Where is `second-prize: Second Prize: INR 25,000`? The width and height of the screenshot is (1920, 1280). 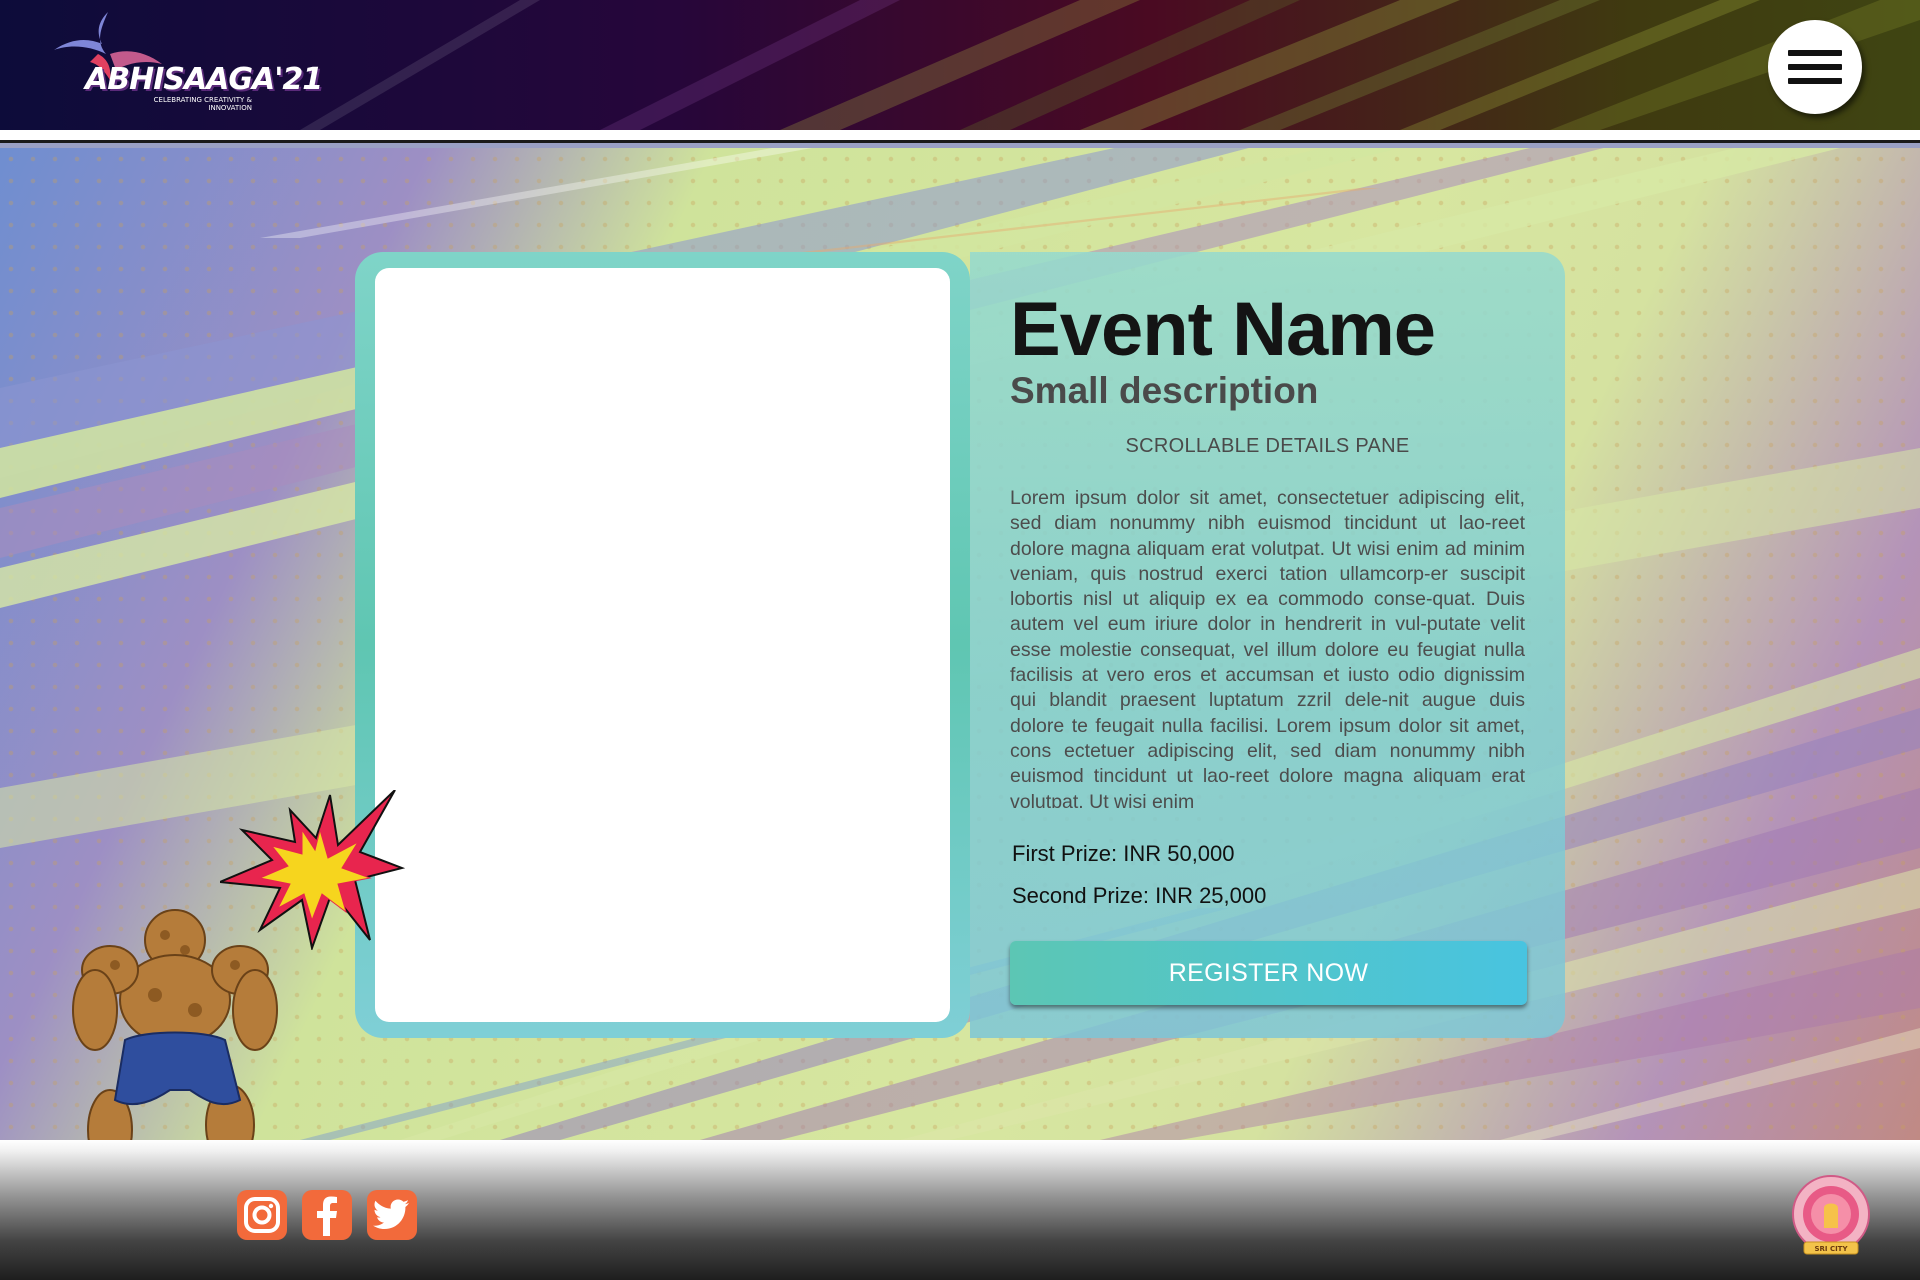 second-prize: Second Prize: INR 25,000 is located at coordinates (1139, 895).